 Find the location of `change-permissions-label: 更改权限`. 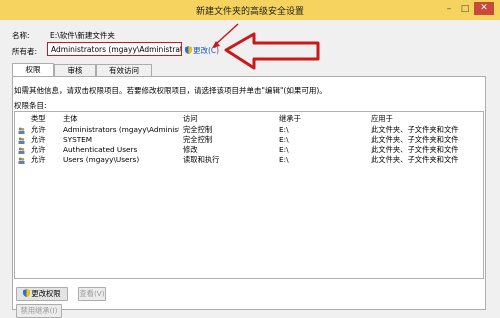

change-permissions-label: 更改权限 is located at coordinates (46, 293).